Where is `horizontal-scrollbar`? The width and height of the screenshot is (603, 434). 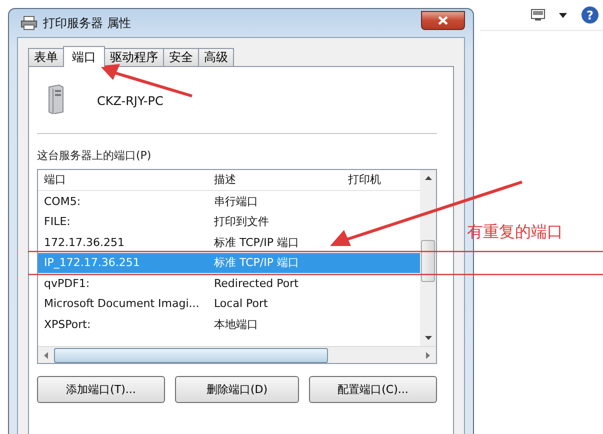
horizontal-scrollbar is located at coordinates (237, 354).